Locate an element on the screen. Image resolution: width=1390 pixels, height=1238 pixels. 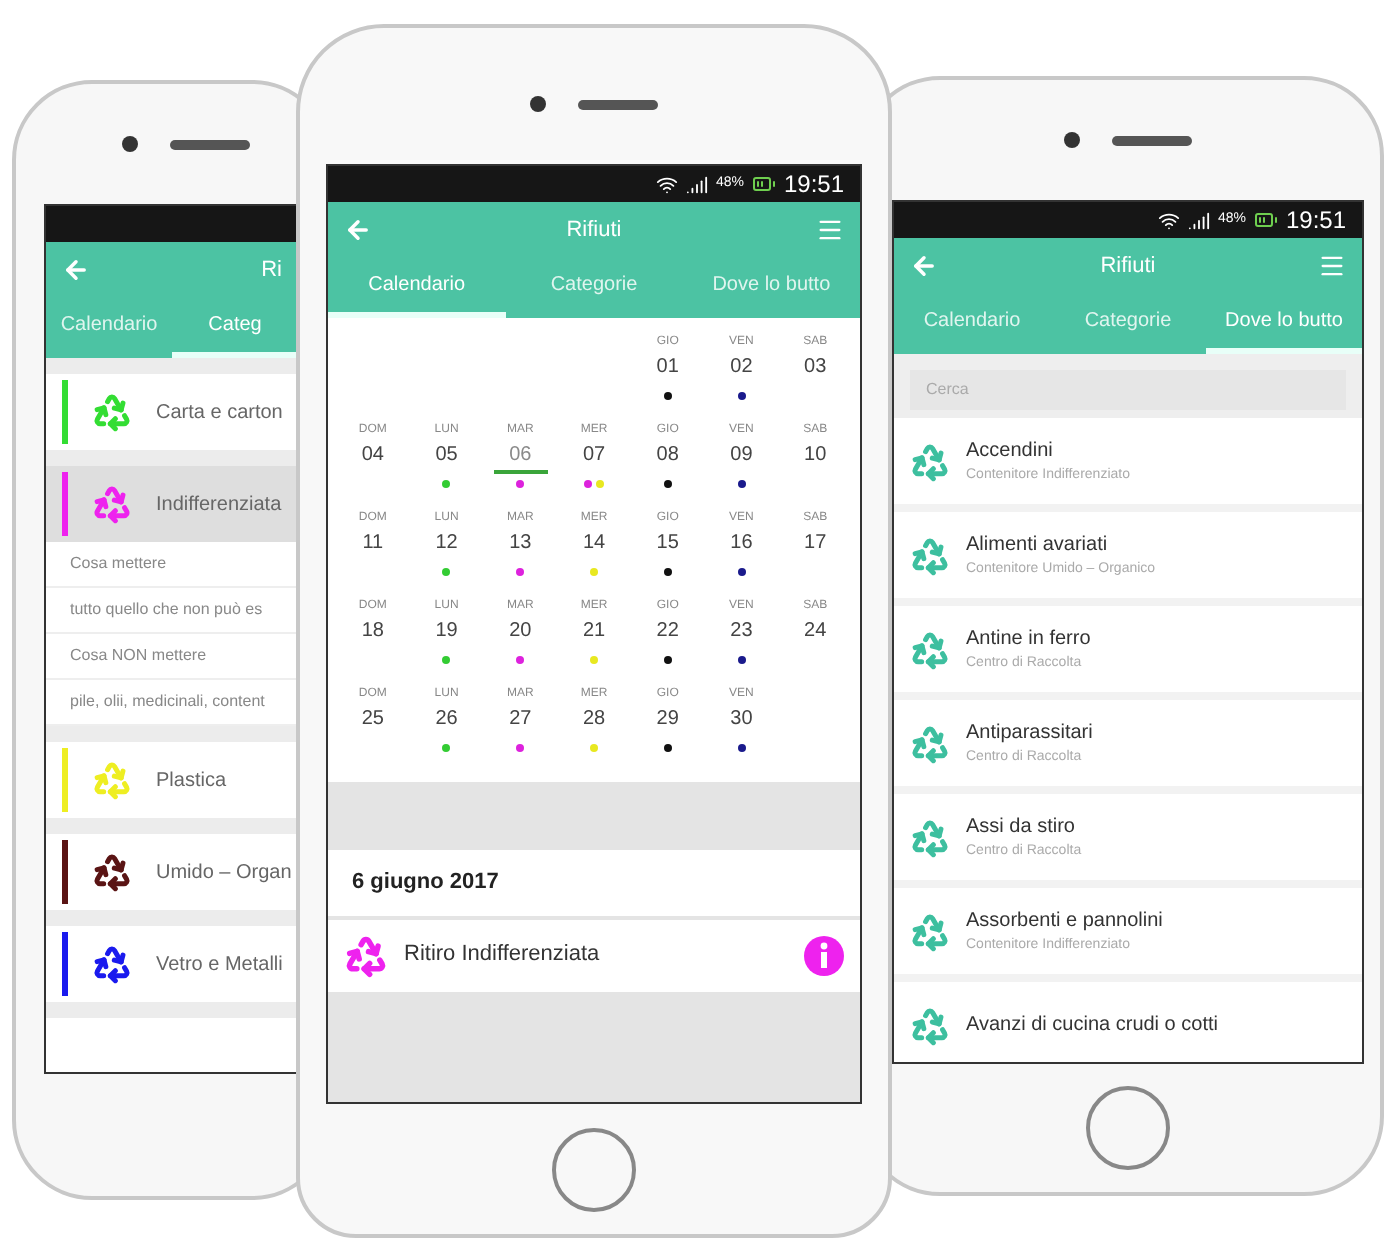
day-number: 22 is located at coordinates (667, 633).